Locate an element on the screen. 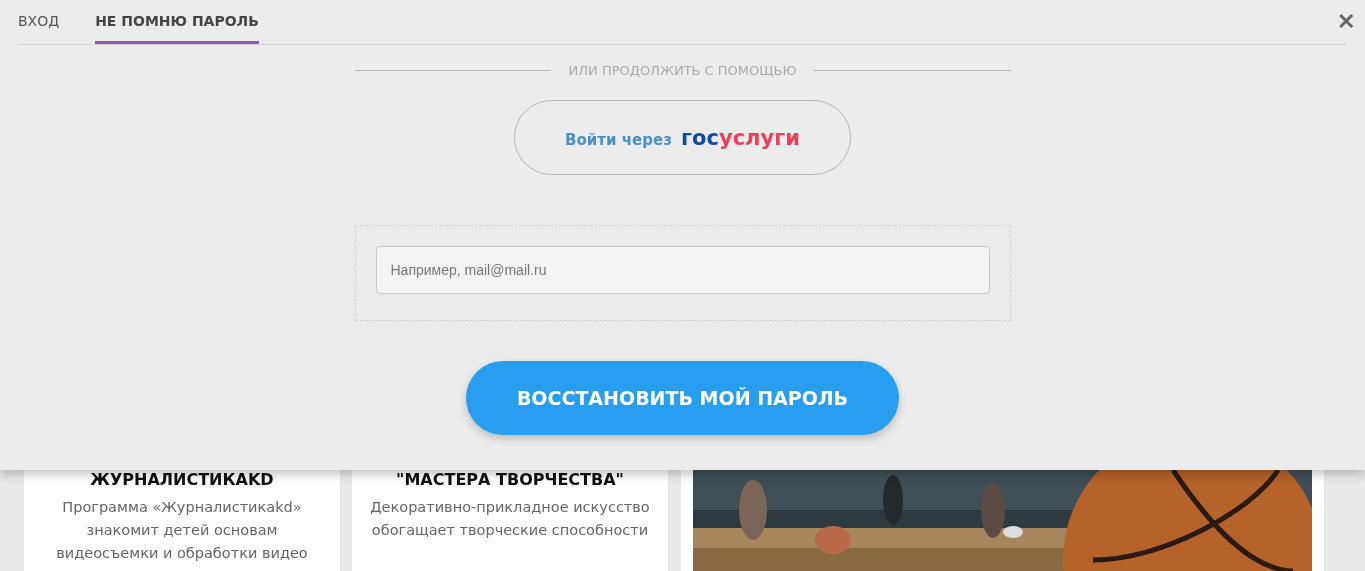  tab: НЕ ПОМНЮ ПАРОЛЬ is located at coordinates (177, 22).